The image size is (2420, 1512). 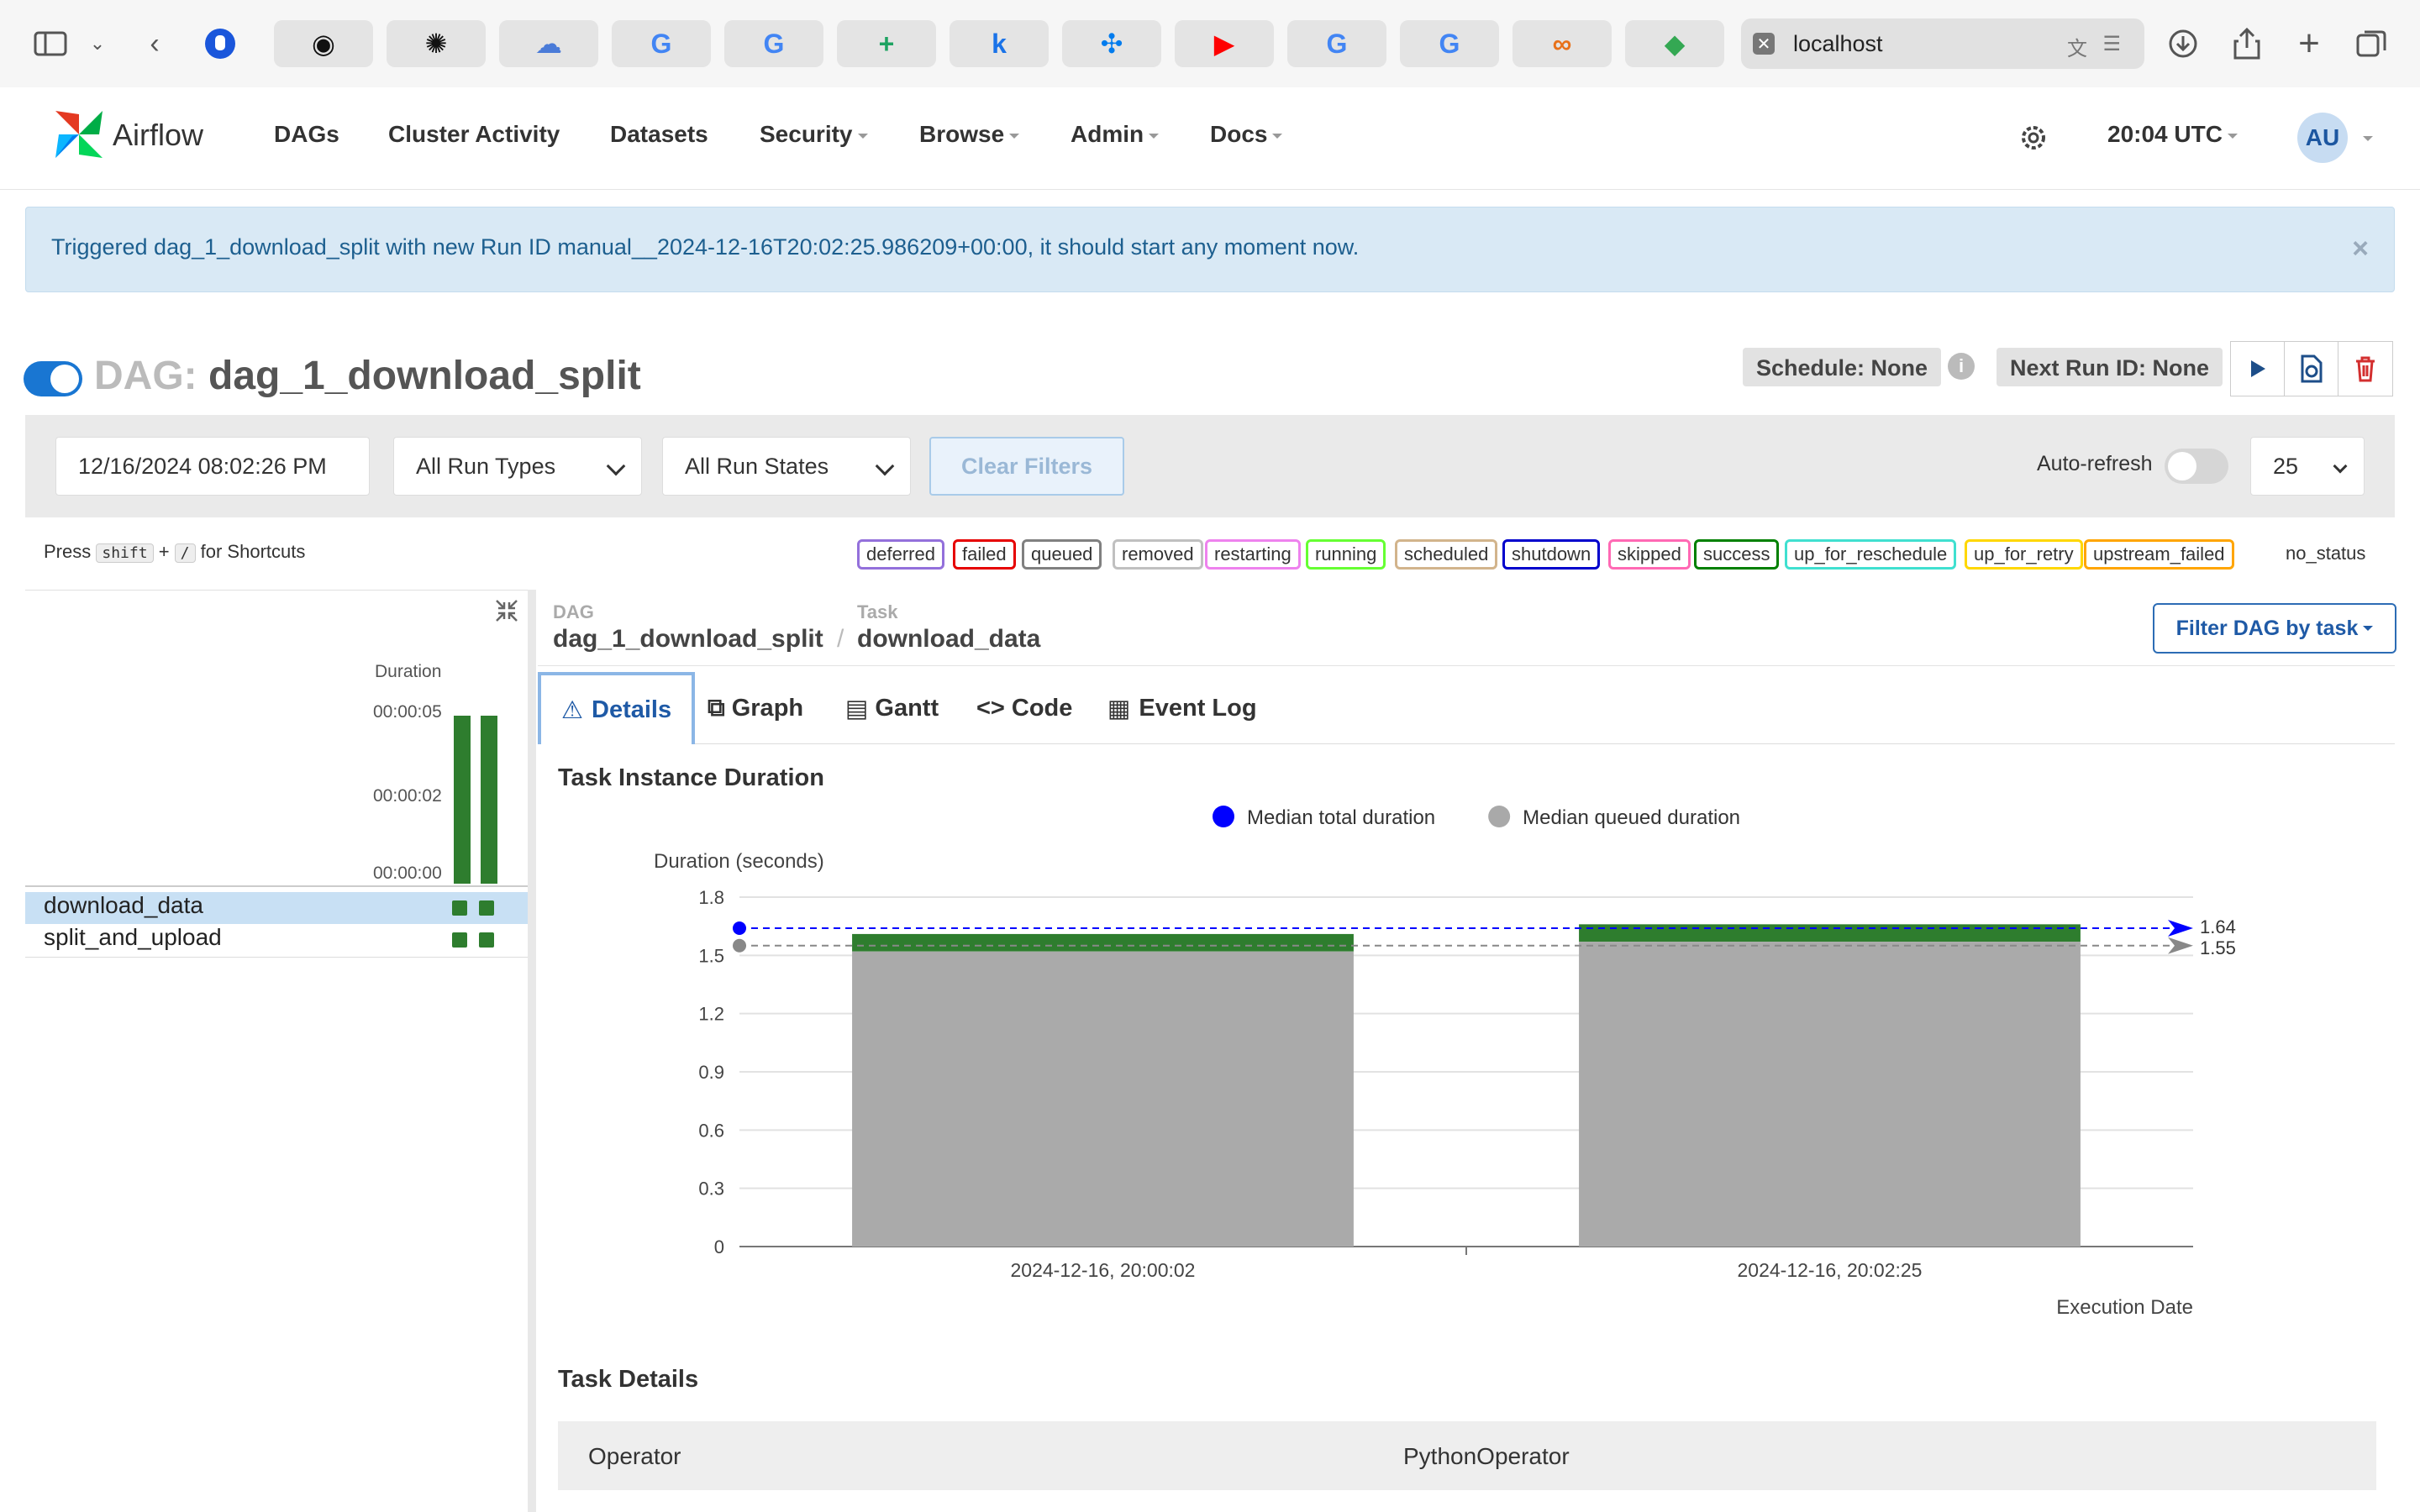 I want to click on nav-cluster-activity: Cluster Activity, so click(x=474, y=134).